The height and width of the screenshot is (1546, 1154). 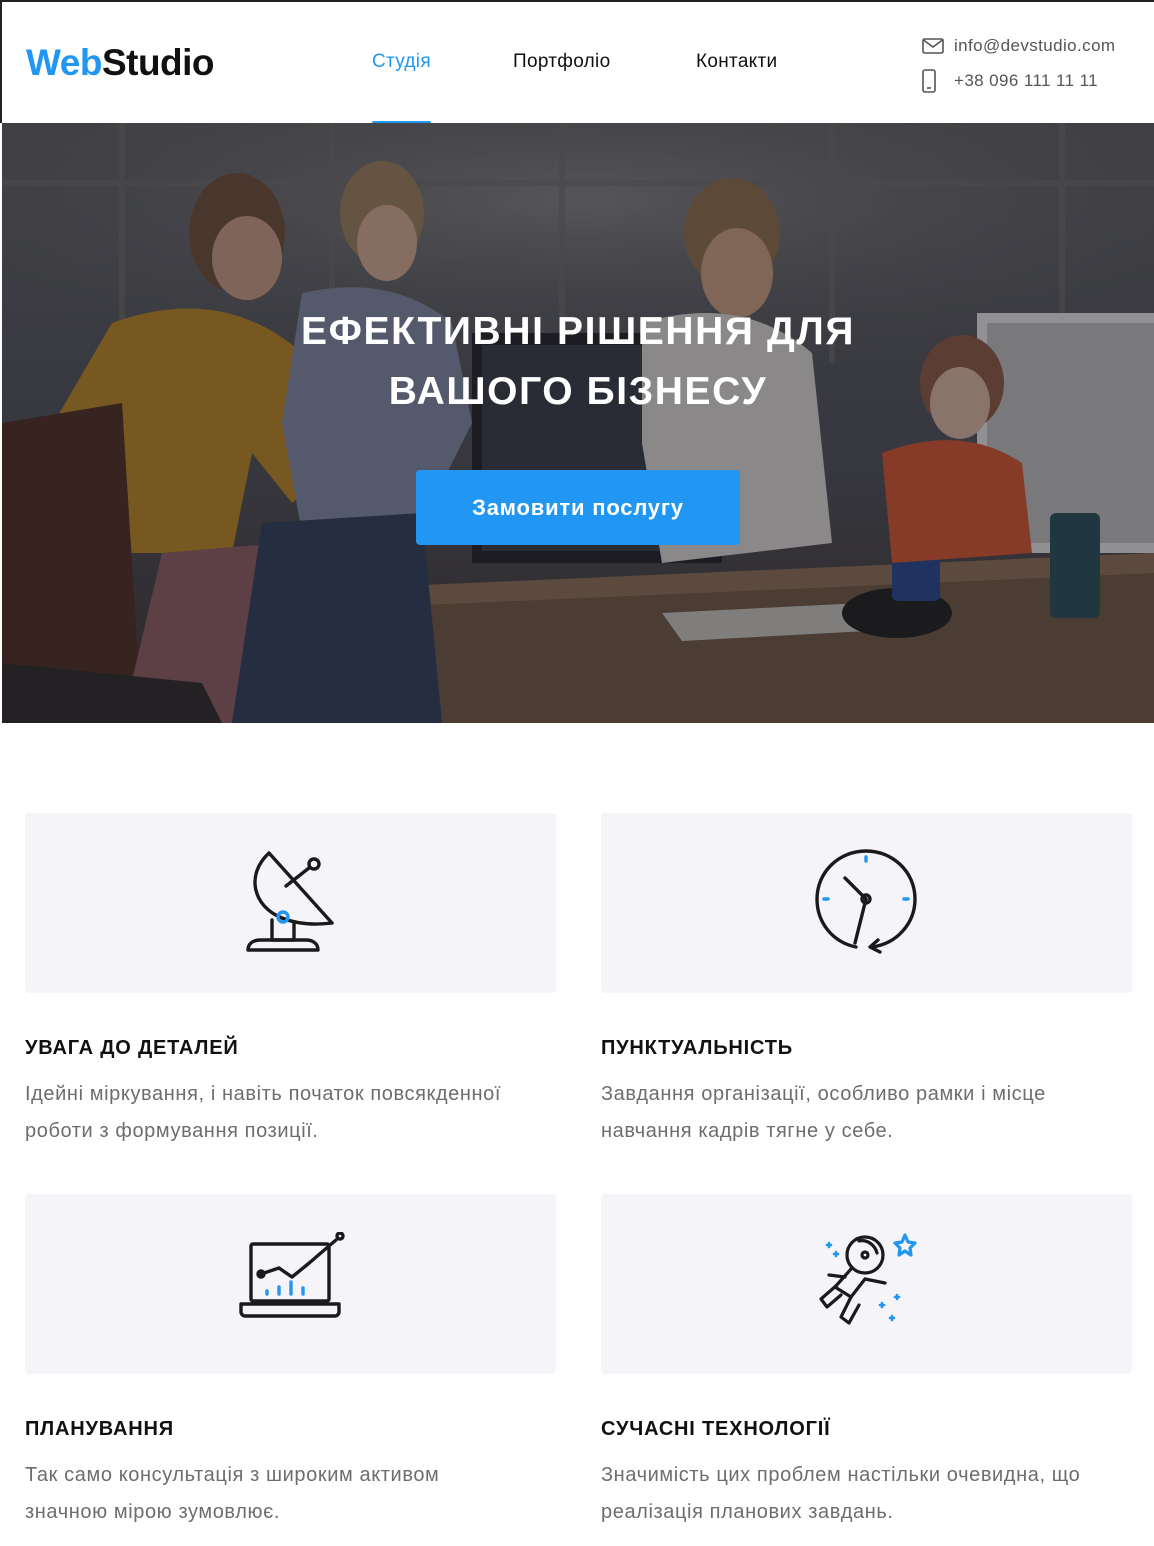 What do you see at coordinates (99, 1429) in the screenshot?
I see `feature-title-planning: Планування` at bounding box center [99, 1429].